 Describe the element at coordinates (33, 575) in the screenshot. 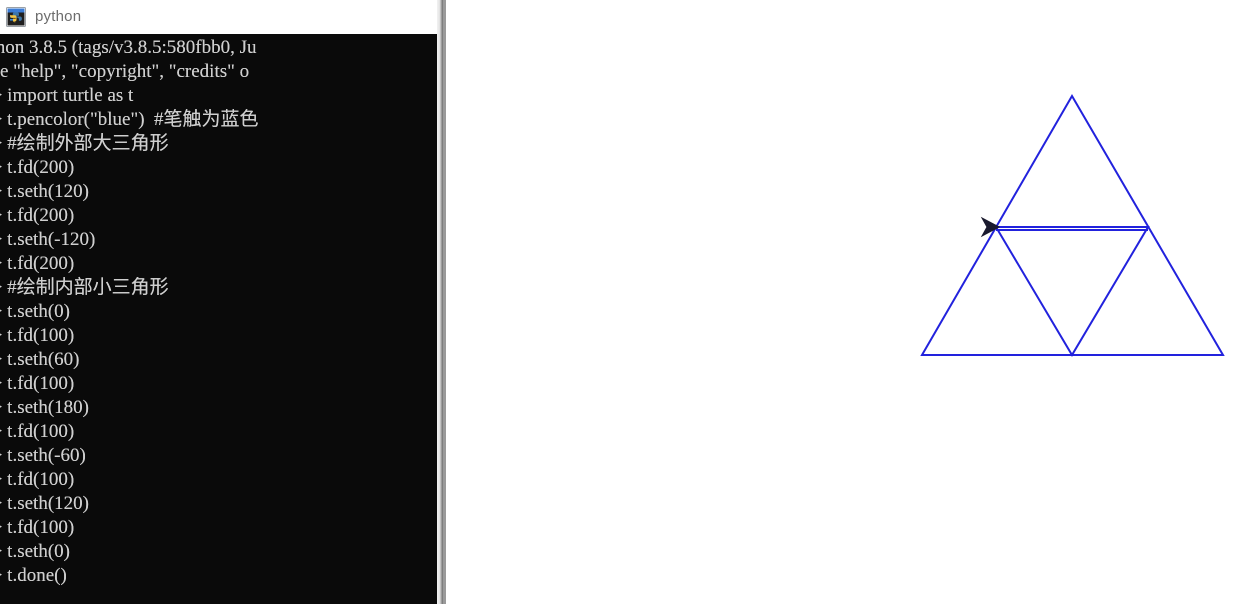

I see `console-line: >> t.done()` at that location.